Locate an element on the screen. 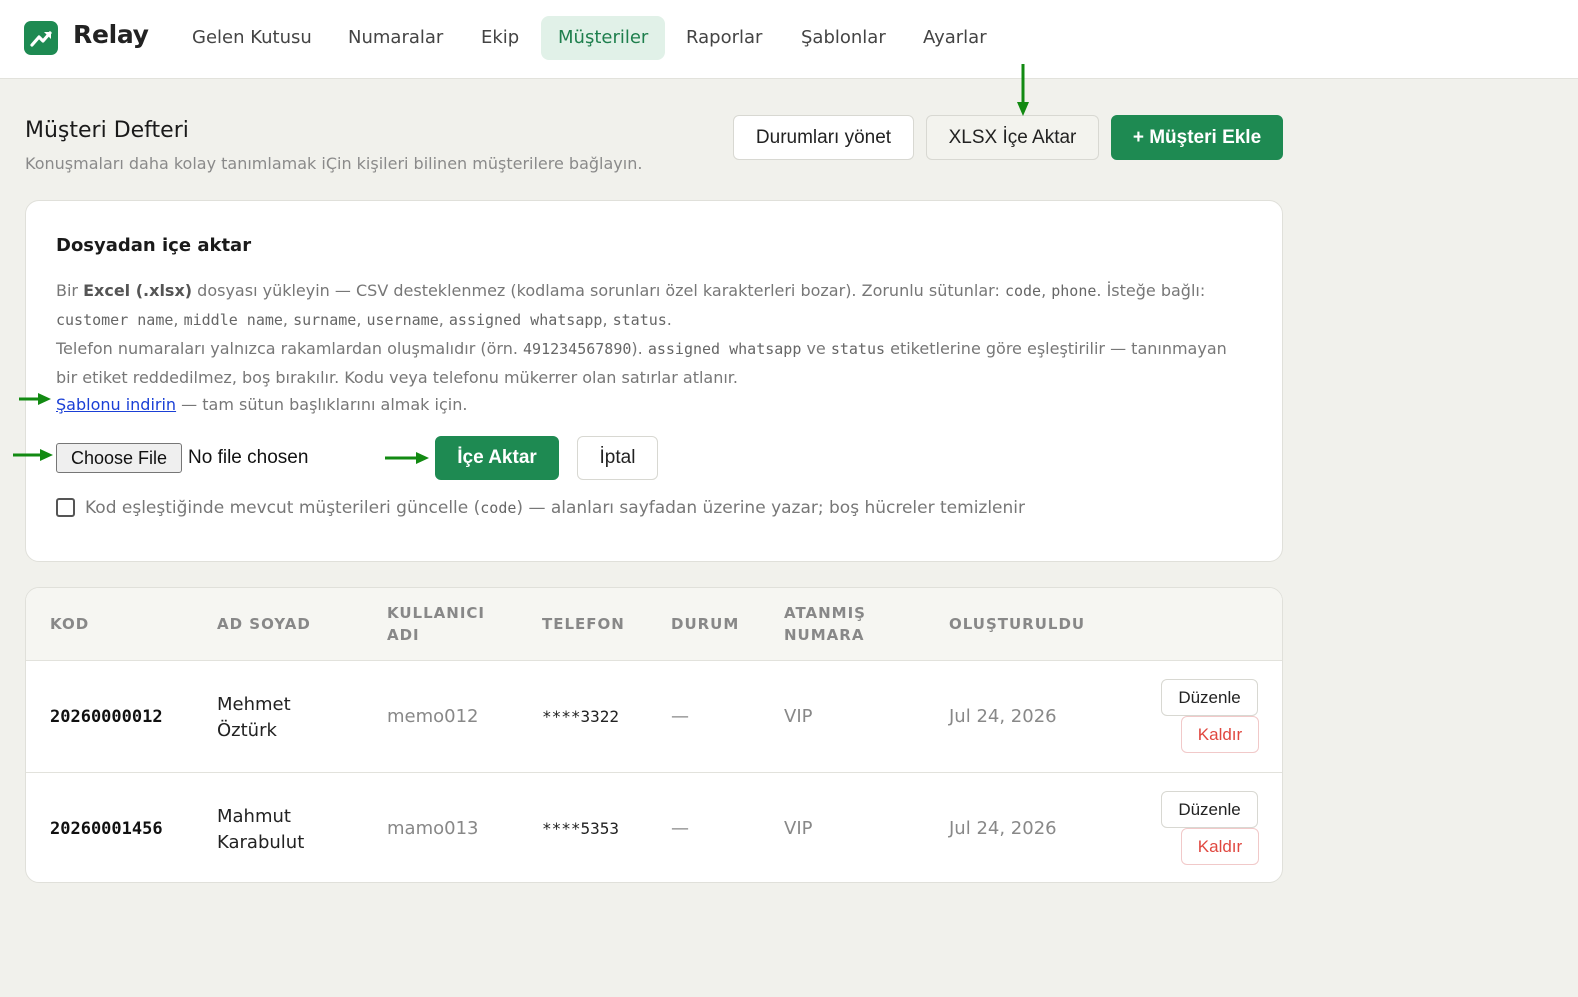 The image size is (1578, 997). page-title: Müşteri Defteri is located at coordinates (107, 130).